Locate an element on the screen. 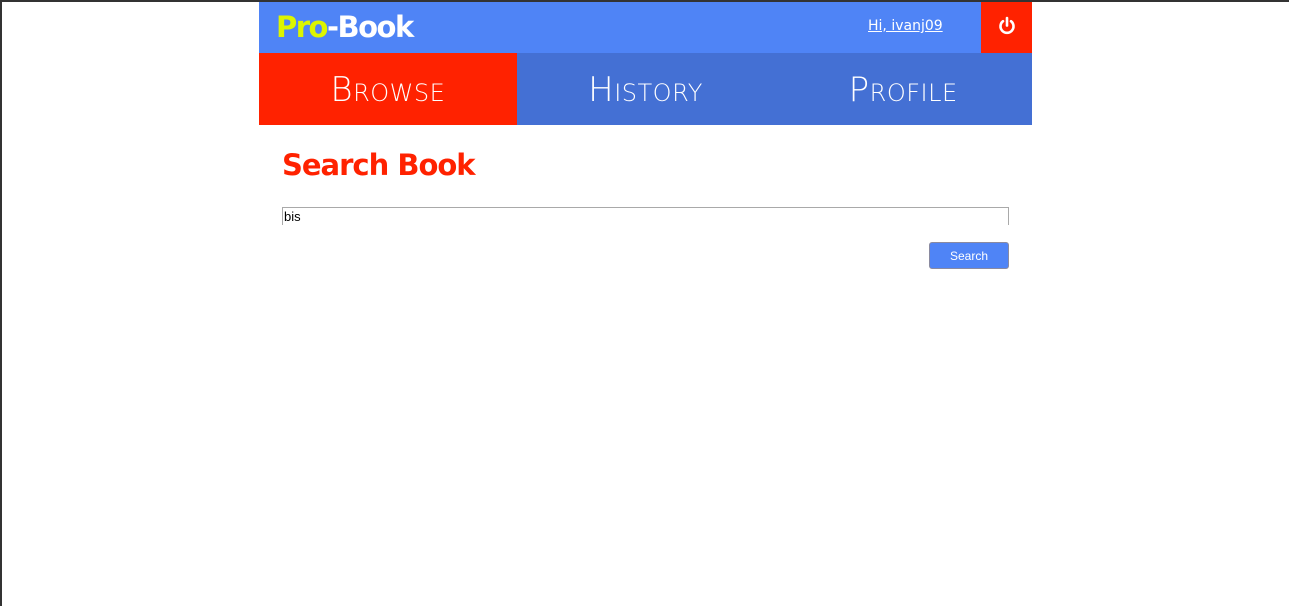 The image size is (1289, 606). logo-pro: Pro is located at coordinates (302, 27).